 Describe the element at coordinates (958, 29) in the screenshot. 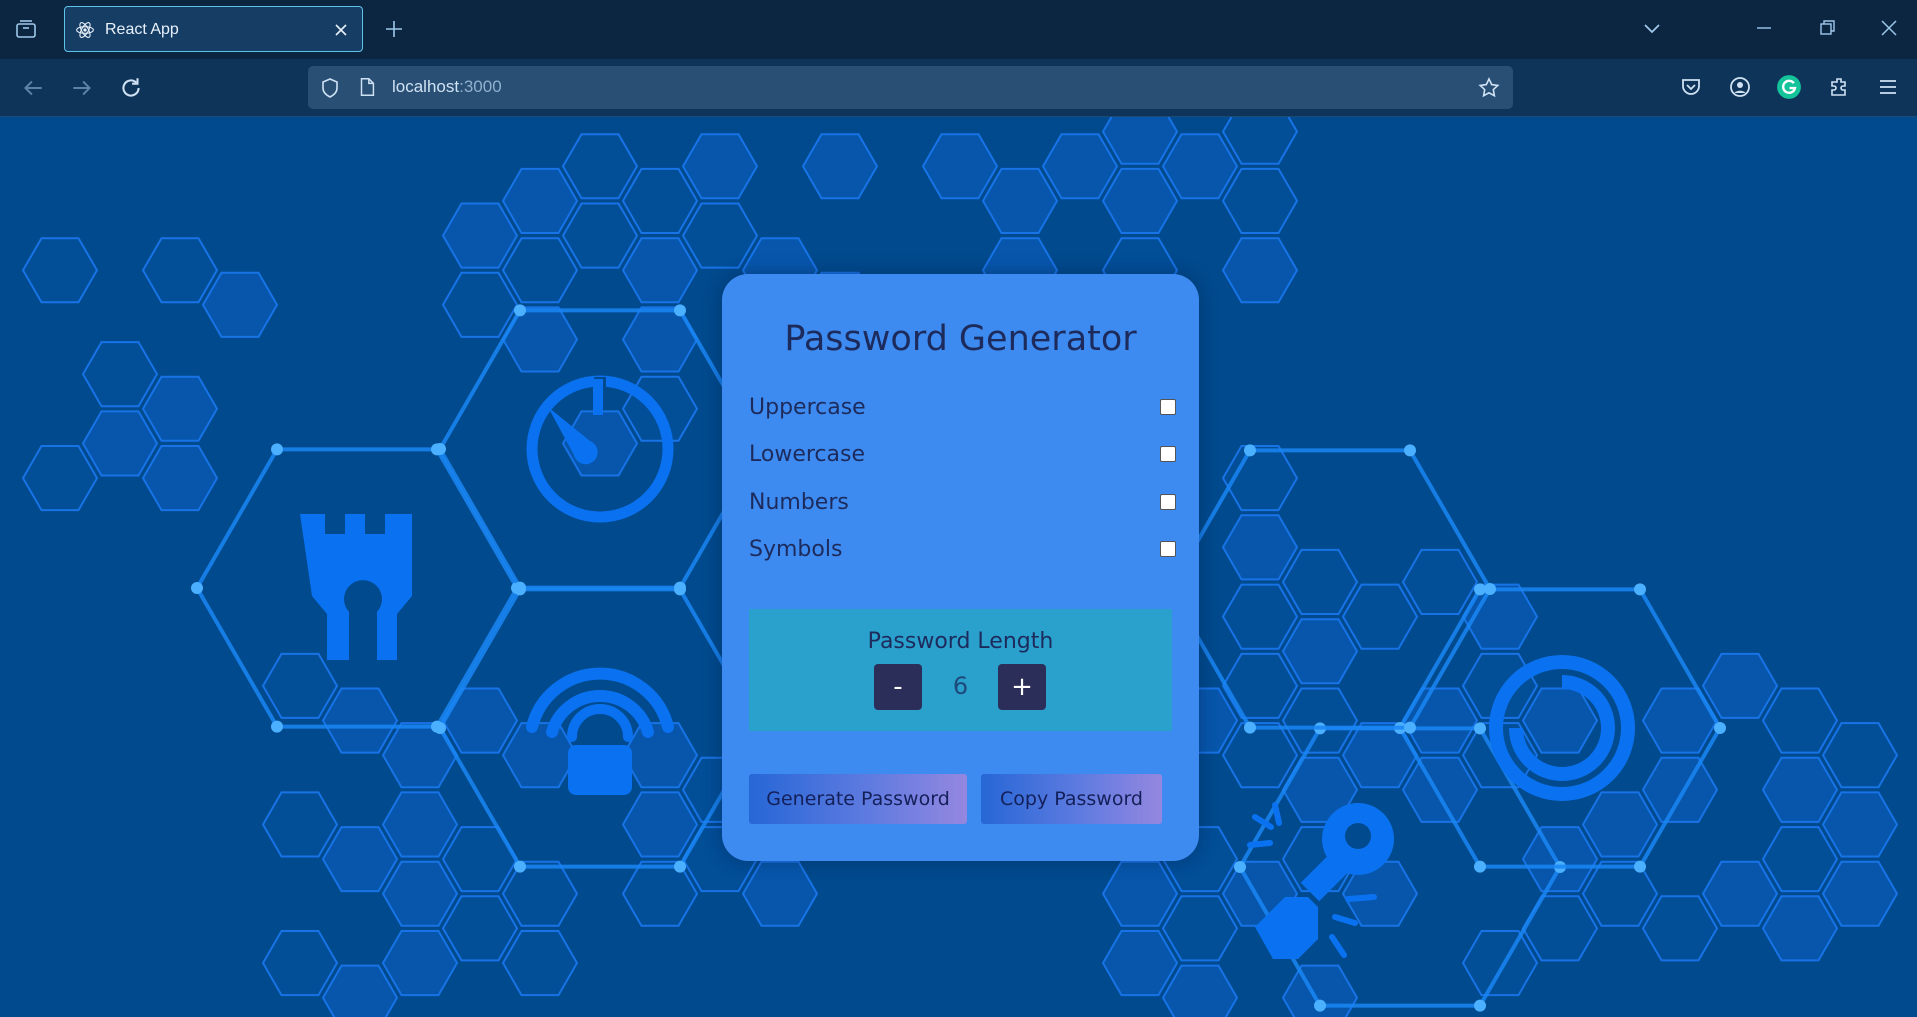

I see `browser-tab-bar: React App` at that location.